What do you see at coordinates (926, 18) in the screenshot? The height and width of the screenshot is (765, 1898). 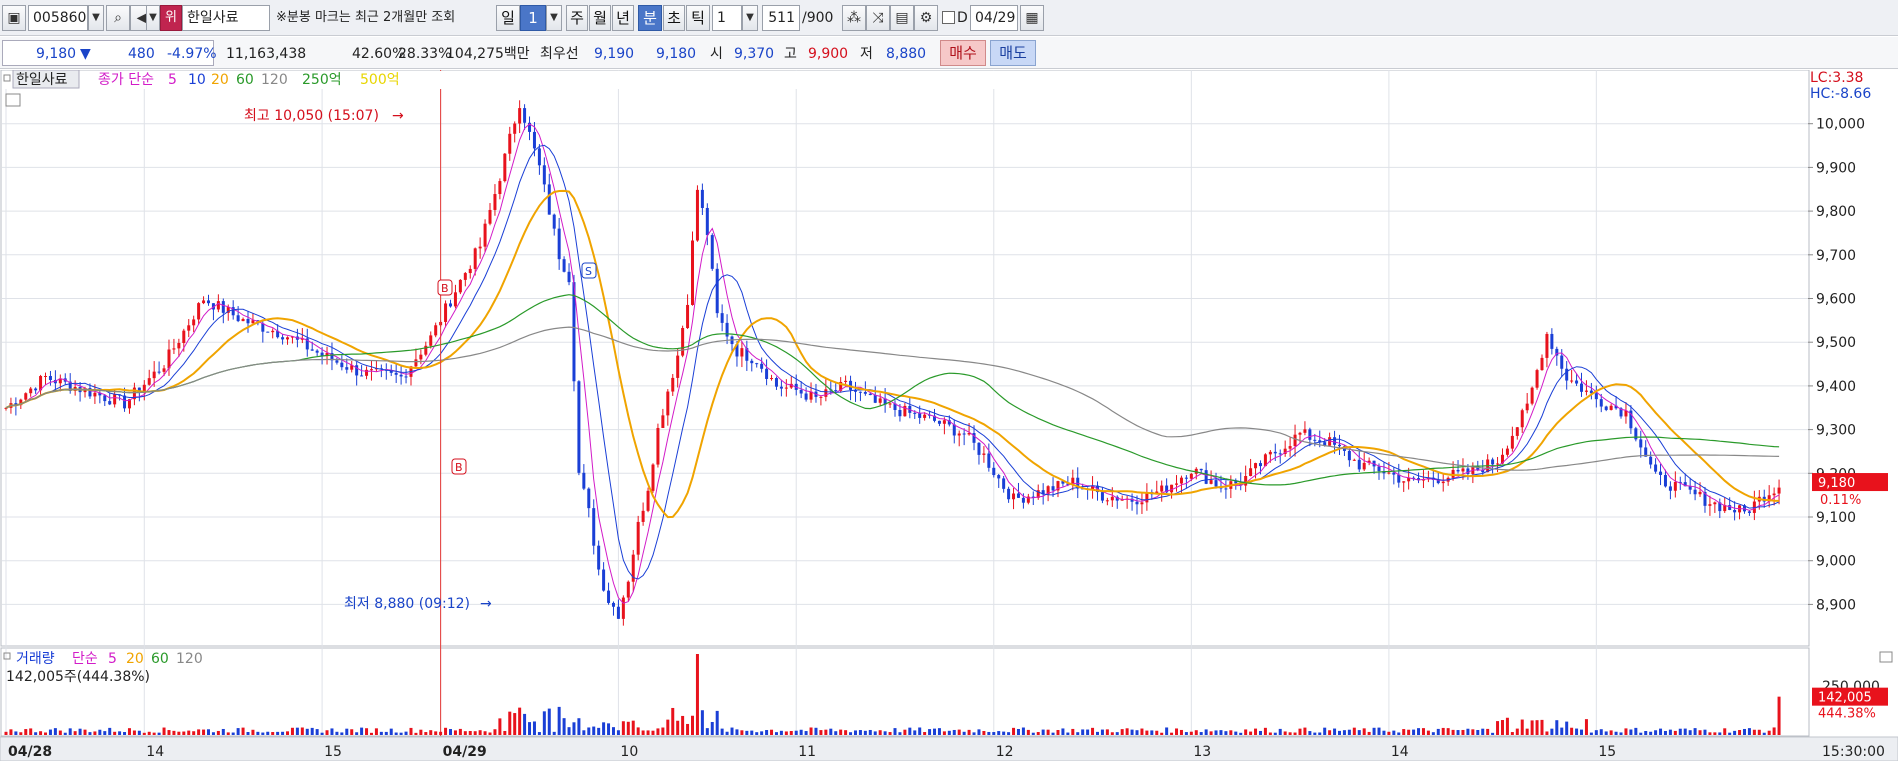 I see `settings-gear-icon: ⚙` at bounding box center [926, 18].